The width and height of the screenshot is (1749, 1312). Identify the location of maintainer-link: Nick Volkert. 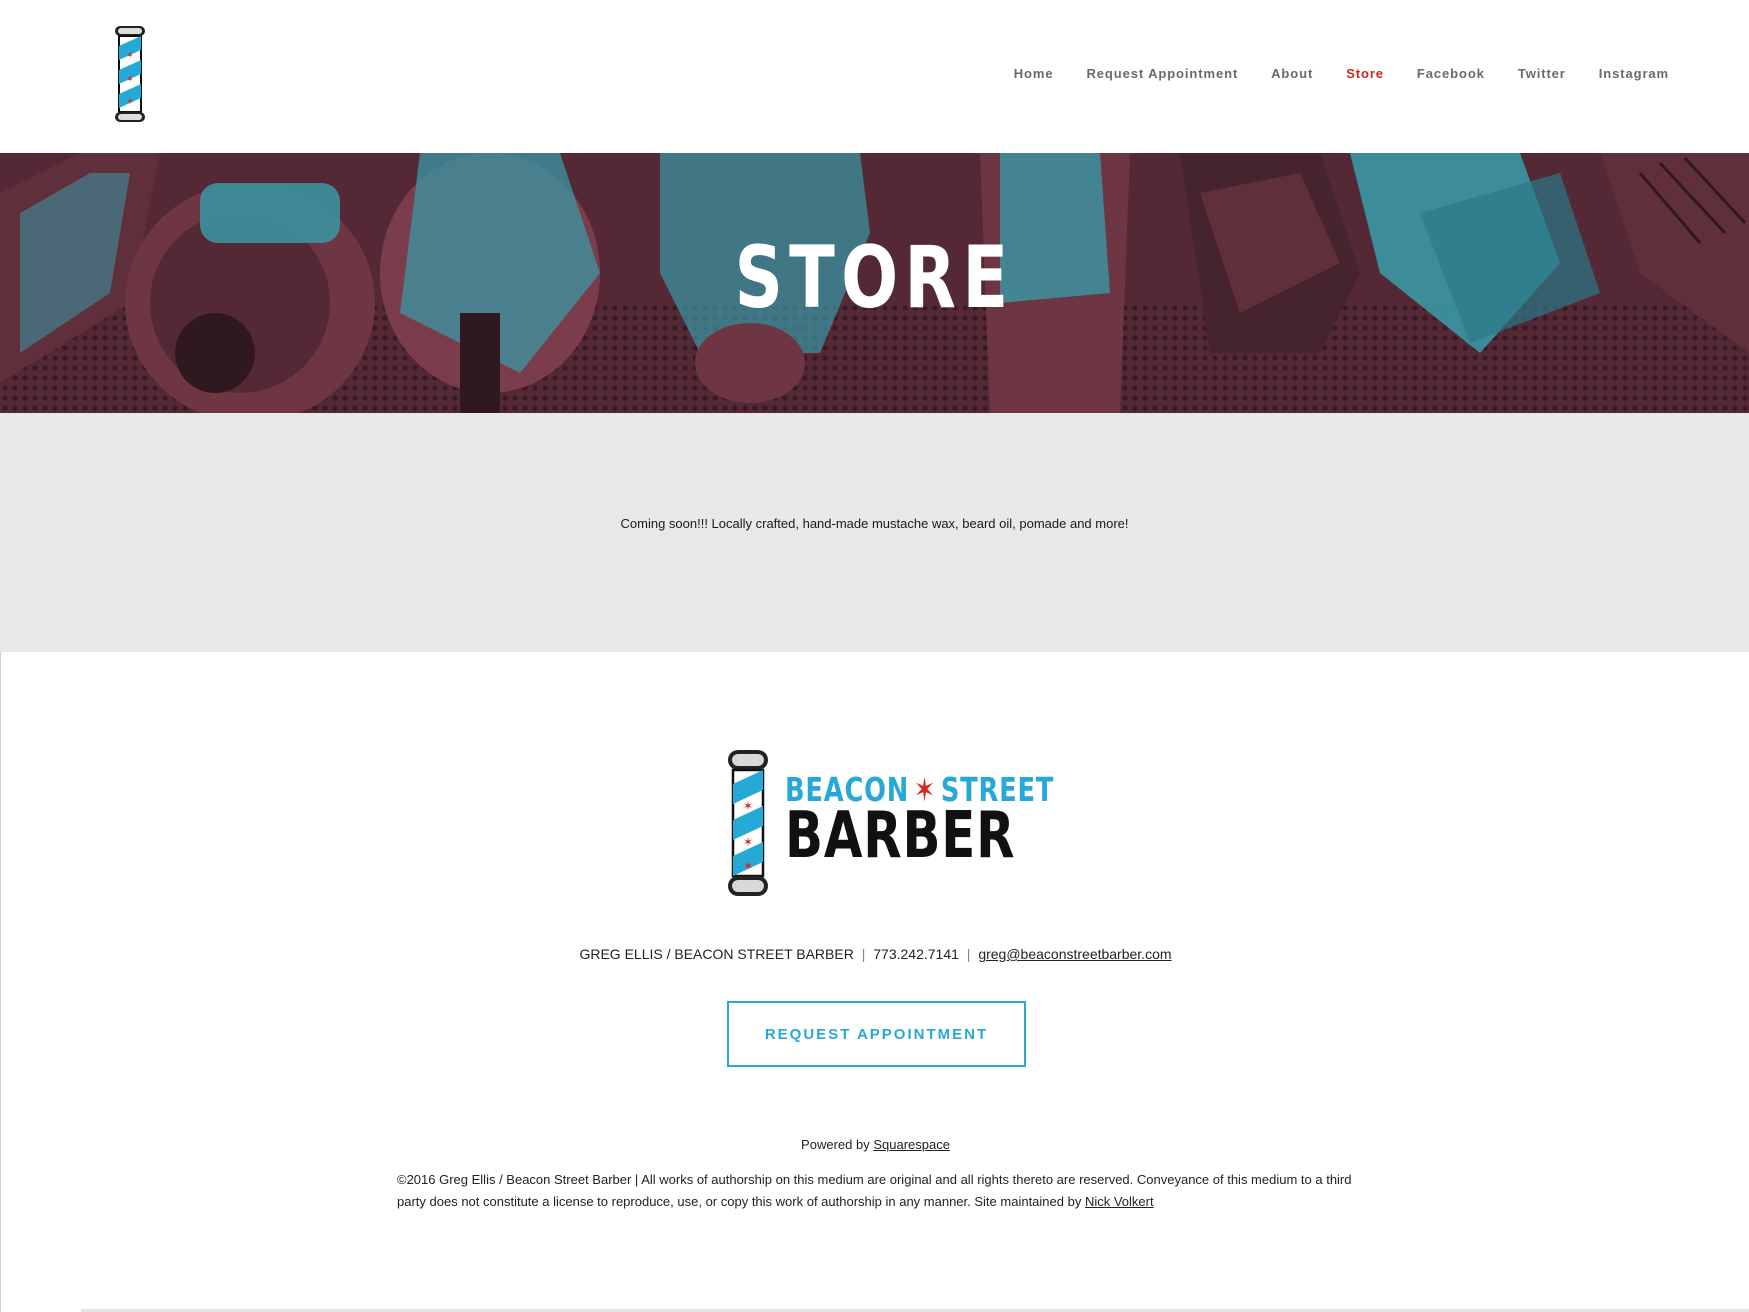
(1119, 1201).